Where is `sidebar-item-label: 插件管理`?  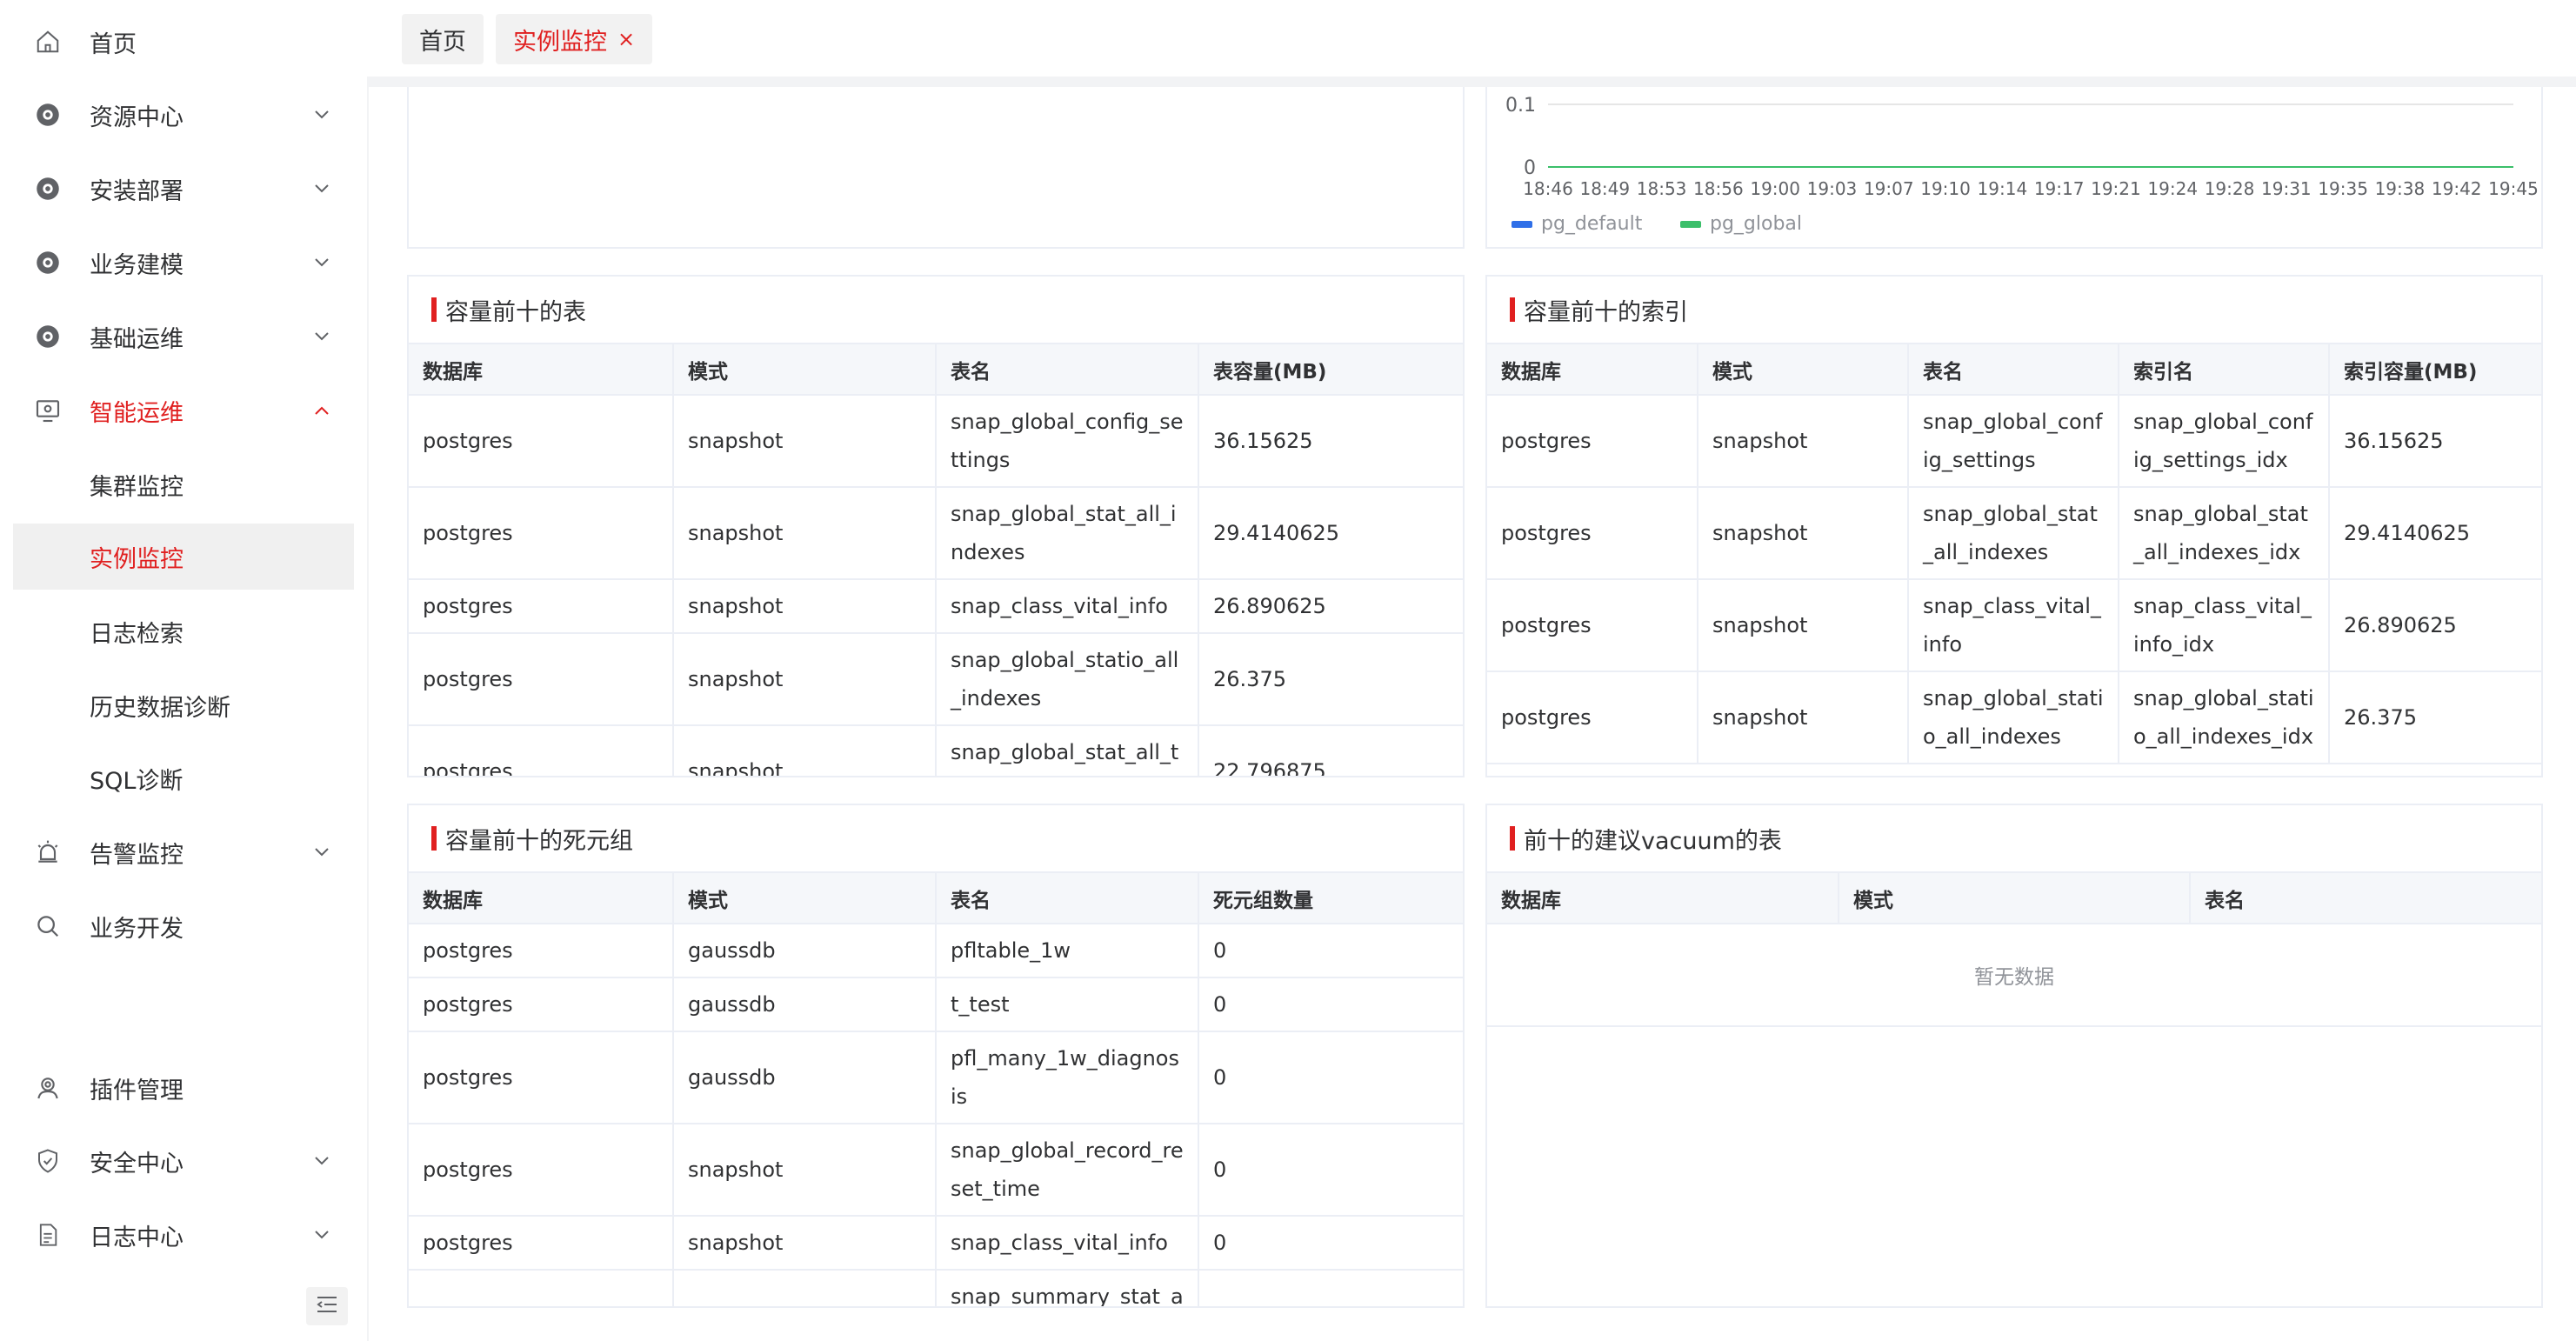
sidebar-item-label: 插件管理 is located at coordinates (137, 1090).